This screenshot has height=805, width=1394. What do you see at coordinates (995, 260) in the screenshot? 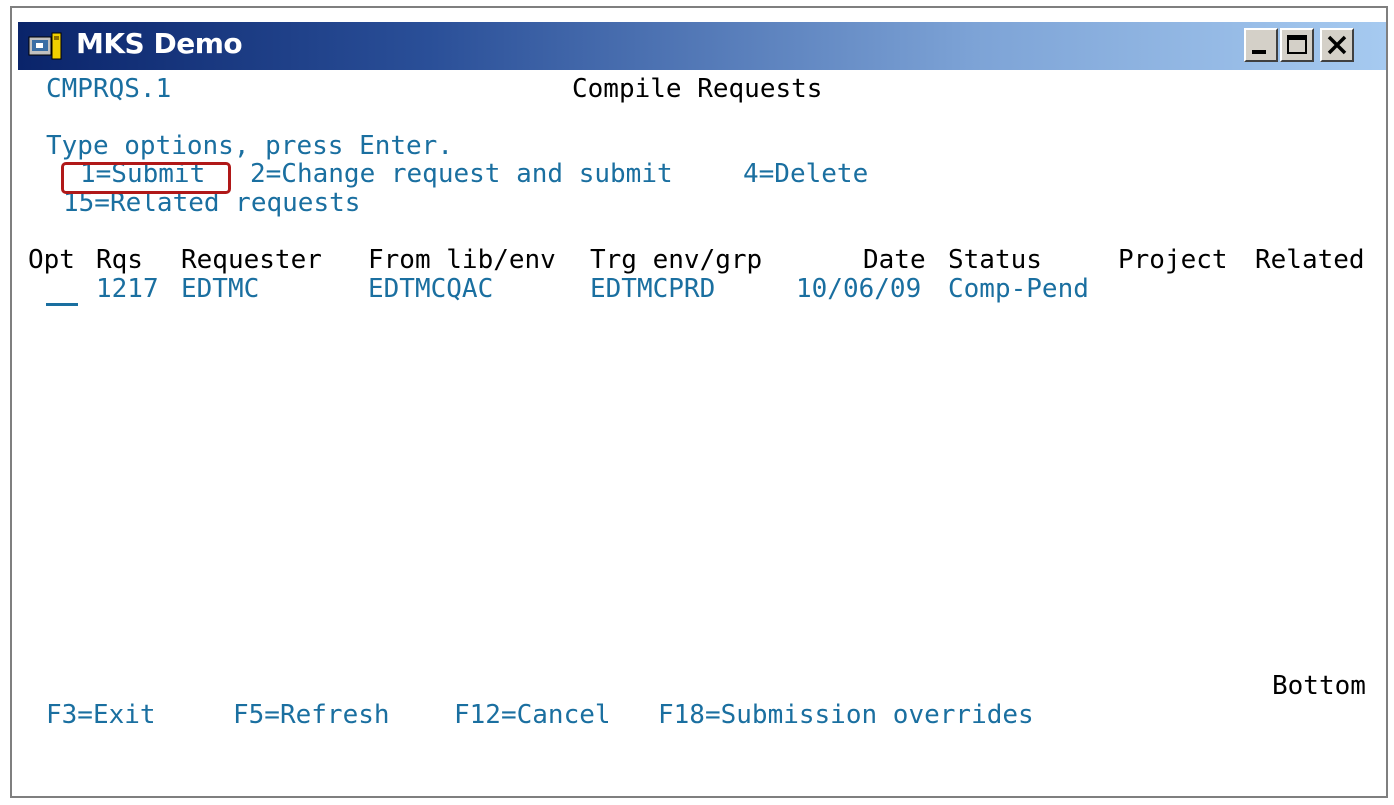
I see `column-status: Status` at bounding box center [995, 260].